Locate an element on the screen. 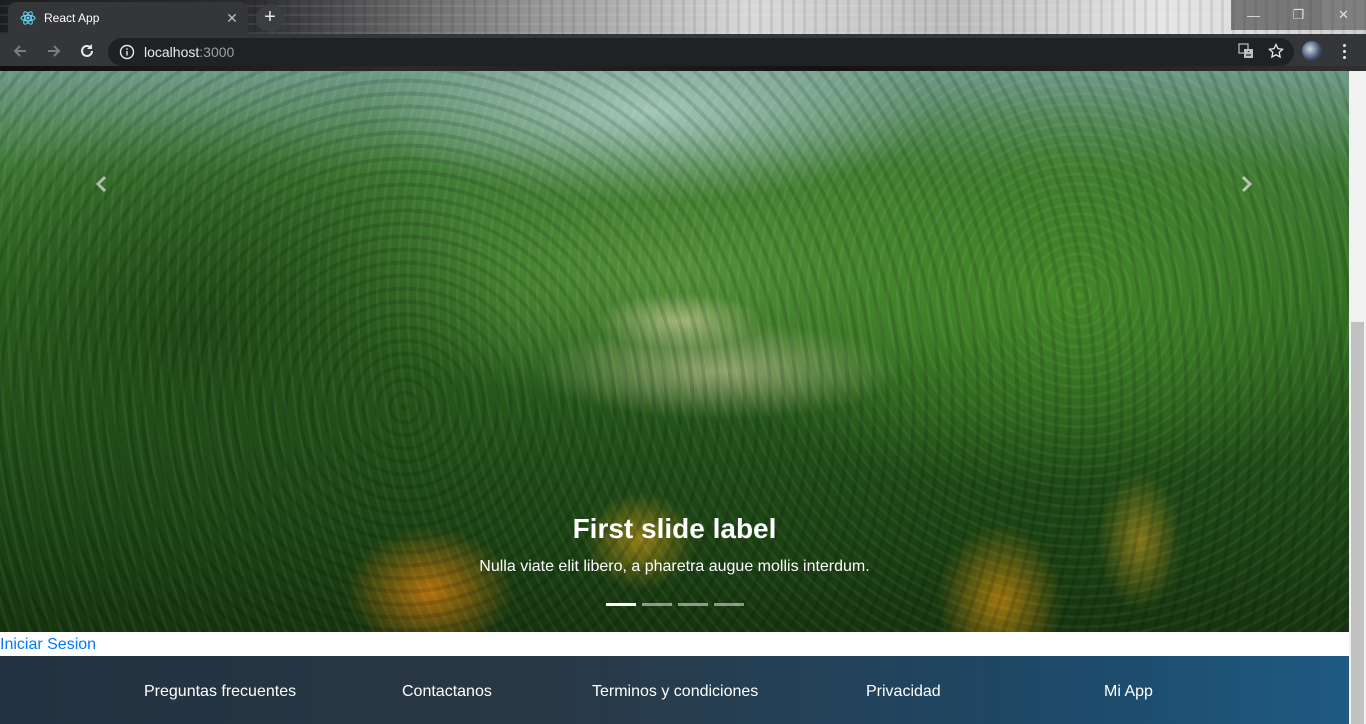 This screenshot has height=724, width=1366. back-button is located at coordinates (20, 51).